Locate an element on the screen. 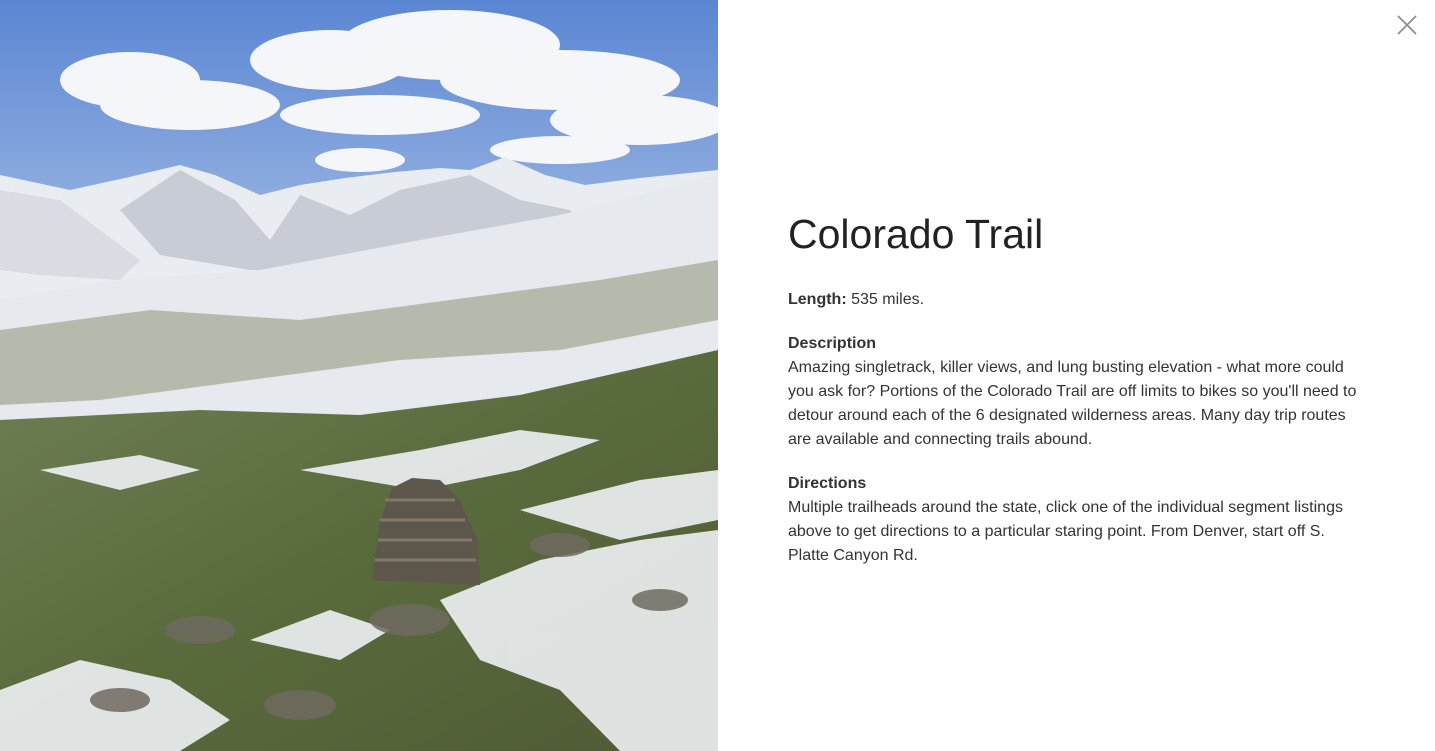  close-button is located at coordinates (1407, 25).